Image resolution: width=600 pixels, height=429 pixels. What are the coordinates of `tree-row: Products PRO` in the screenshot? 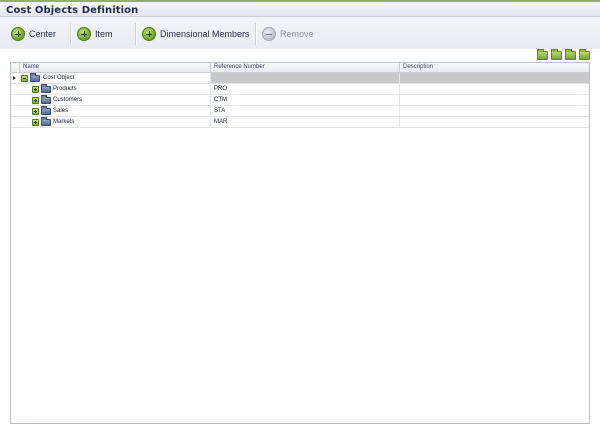 It's located at (300, 89).